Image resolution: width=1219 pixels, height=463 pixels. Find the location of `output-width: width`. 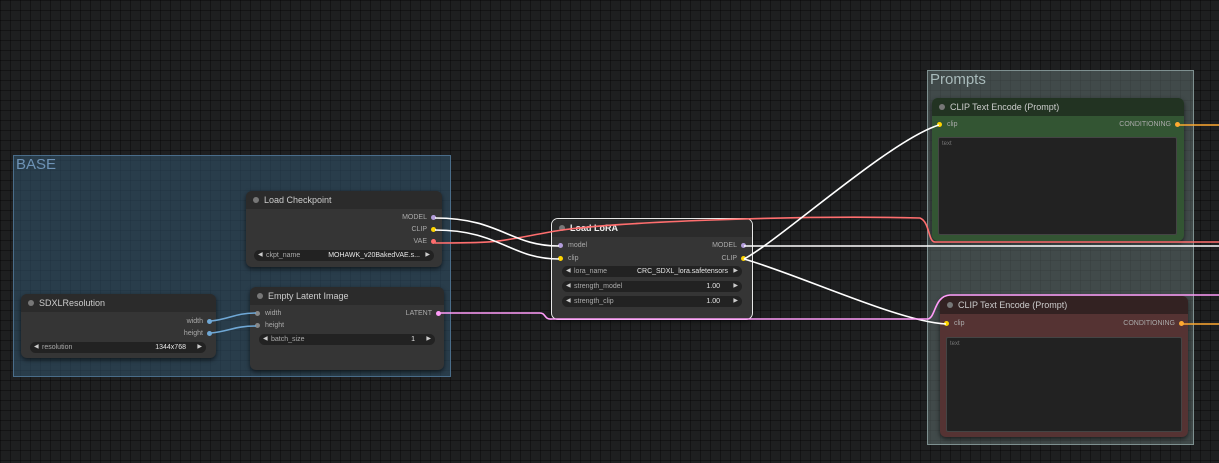

output-width: width is located at coordinates (199, 322).